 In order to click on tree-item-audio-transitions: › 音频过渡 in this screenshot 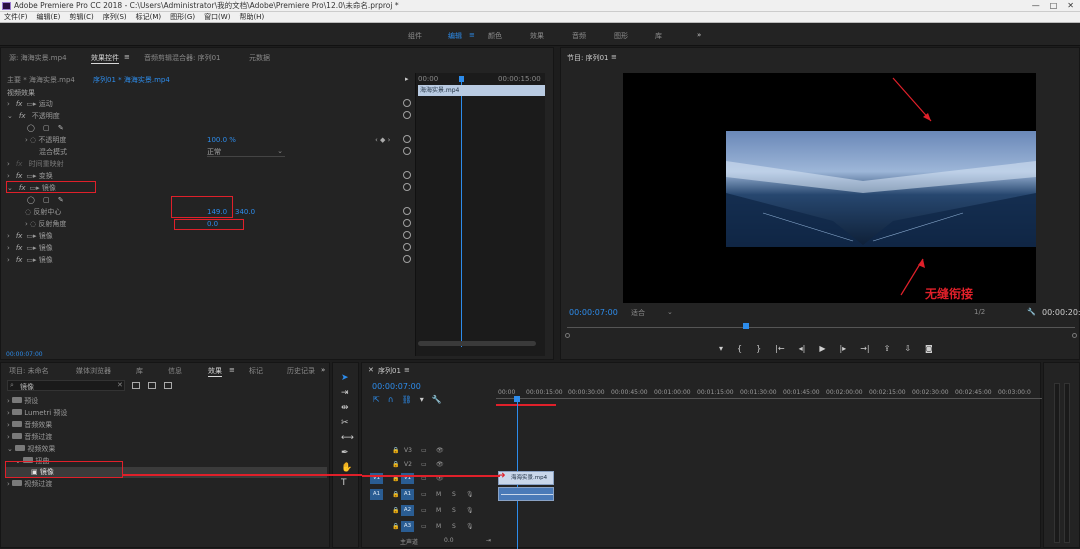, I will do `click(29, 437)`.